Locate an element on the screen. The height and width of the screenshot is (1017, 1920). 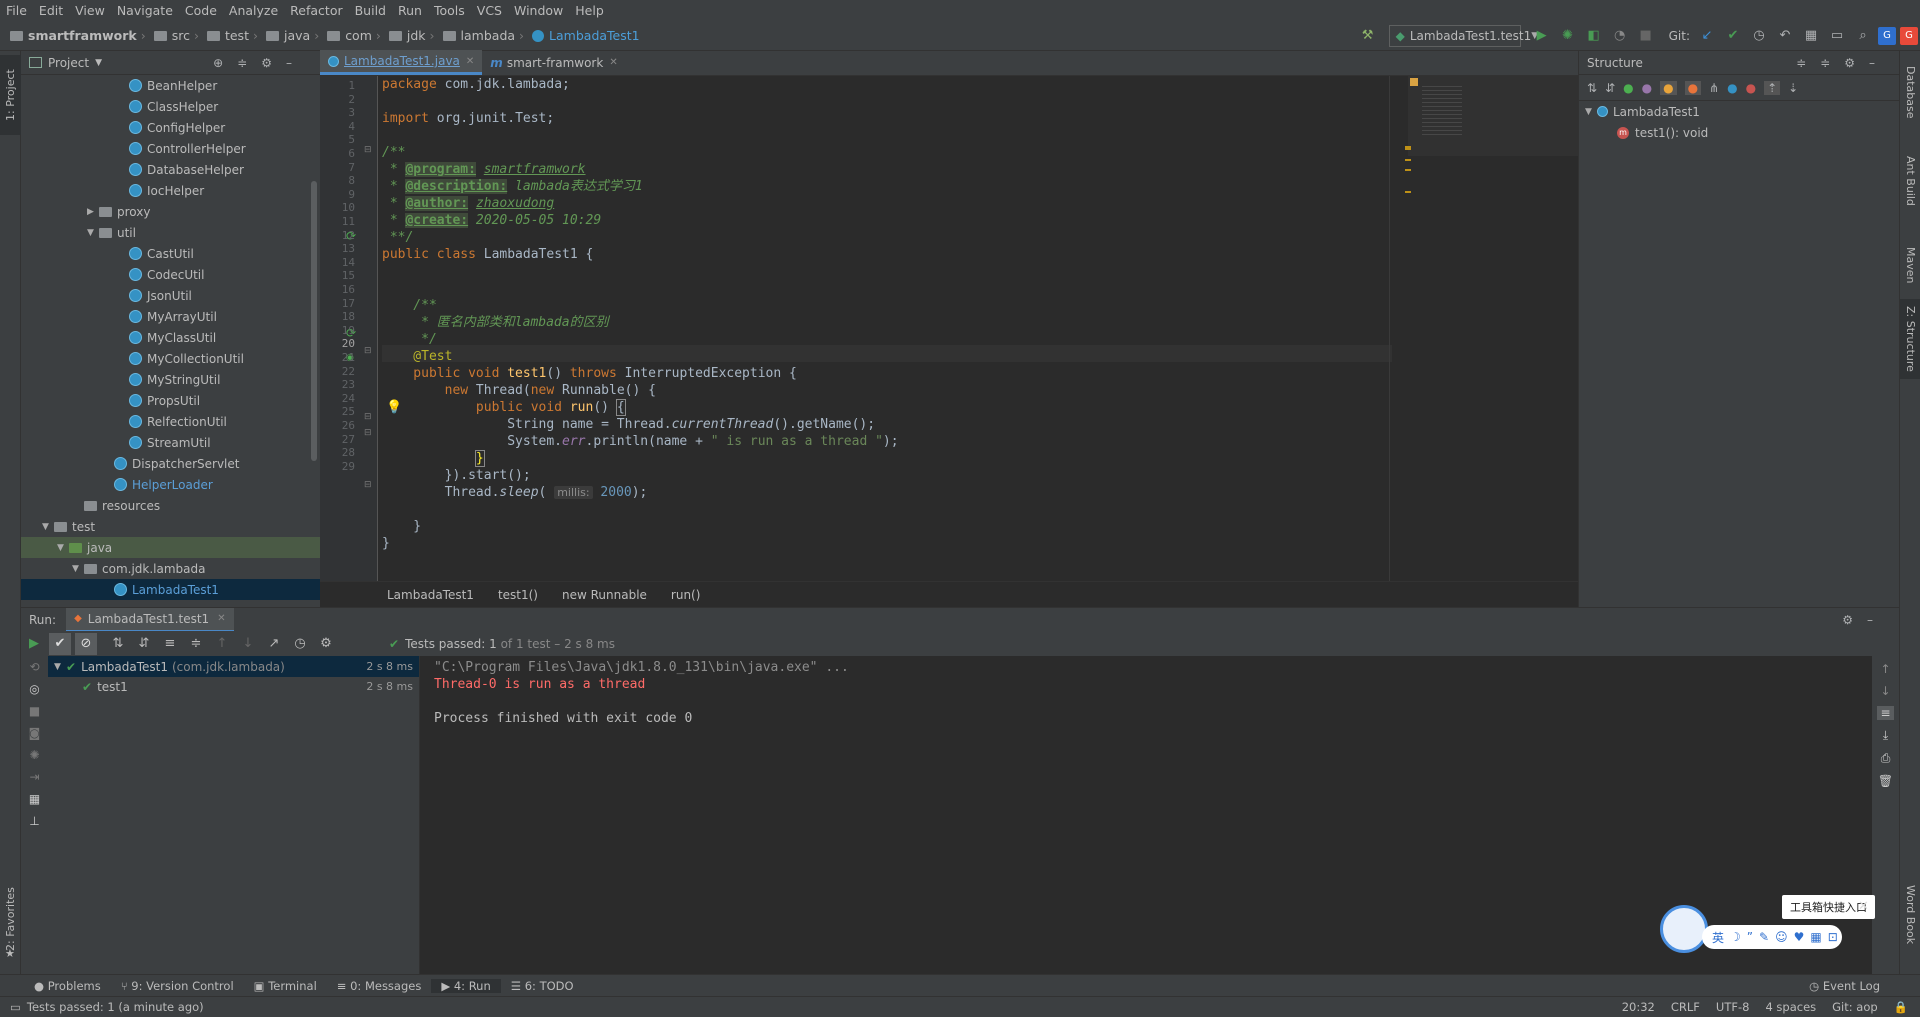
caret-position: 20:32 is located at coordinates (1638, 1007).